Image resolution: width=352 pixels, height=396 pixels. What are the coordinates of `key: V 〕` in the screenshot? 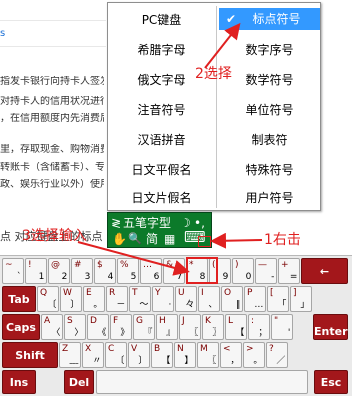 It's located at (139, 355).